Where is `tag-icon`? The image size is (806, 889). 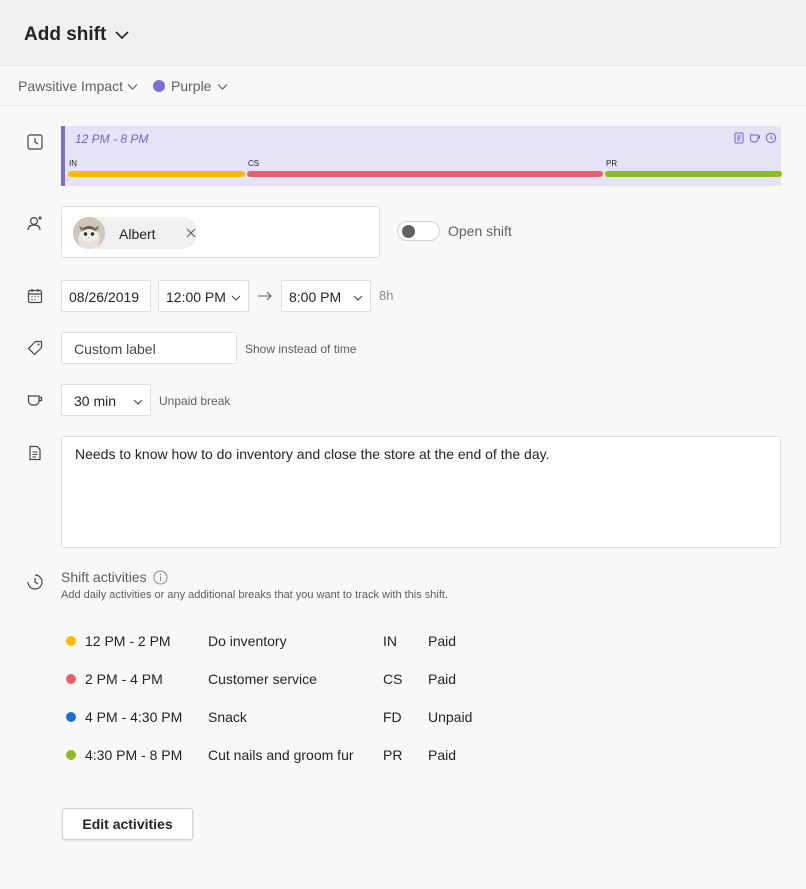 tag-icon is located at coordinates (35, 348).